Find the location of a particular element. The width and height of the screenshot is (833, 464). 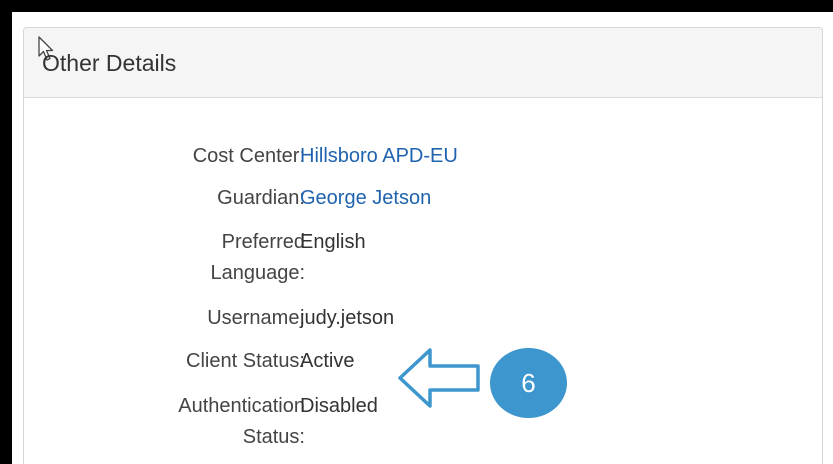

preferred-language-label-line2: Language: is located at coordinates (257, 273).